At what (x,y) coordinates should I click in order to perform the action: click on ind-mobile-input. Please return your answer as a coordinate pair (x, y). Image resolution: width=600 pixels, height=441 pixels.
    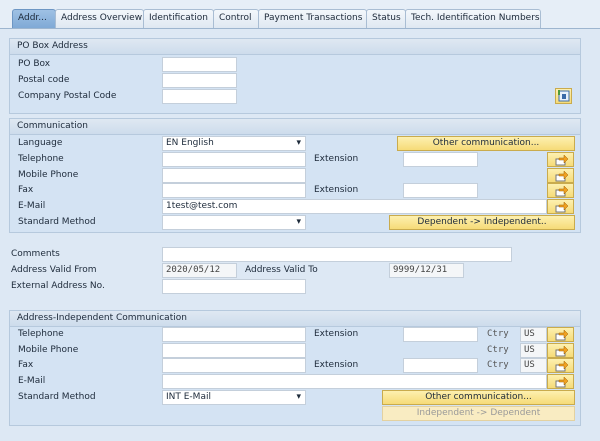
    Looking at the image, I should click on (234, 350).